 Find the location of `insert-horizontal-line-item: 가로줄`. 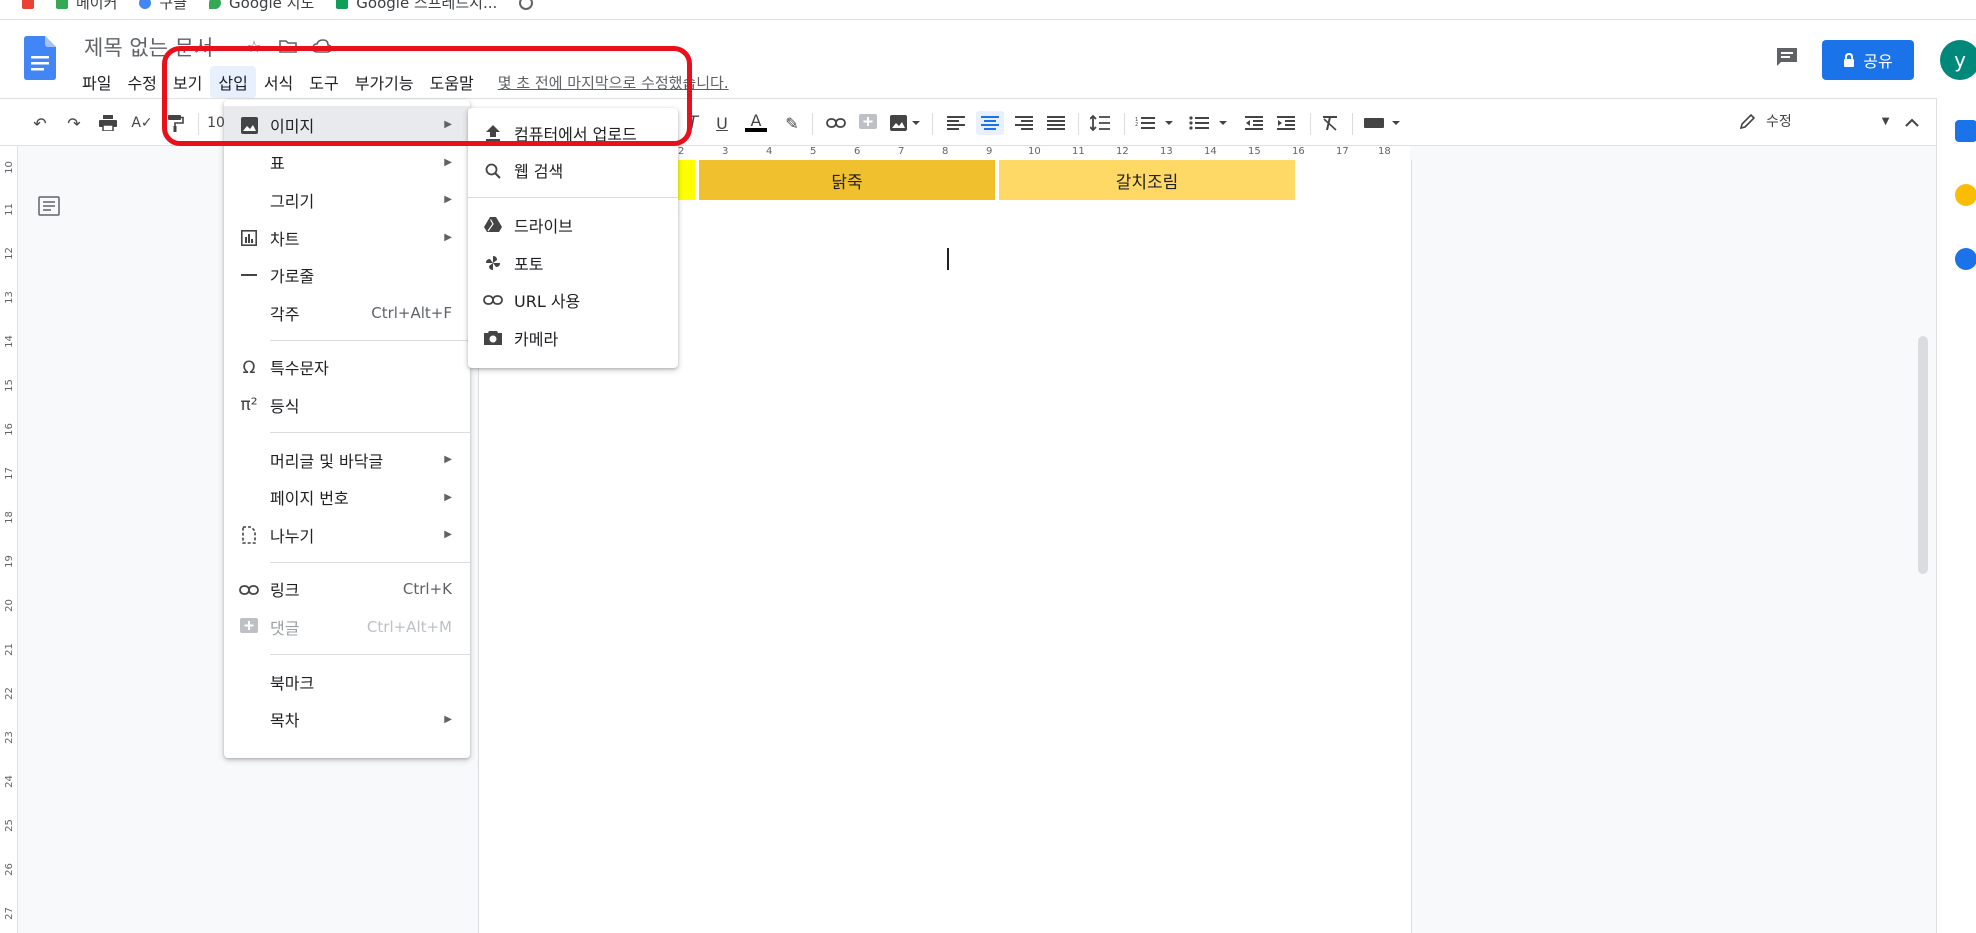

insert-horizontal-line-item: 가로줄 is located at coordinates (347, 275).